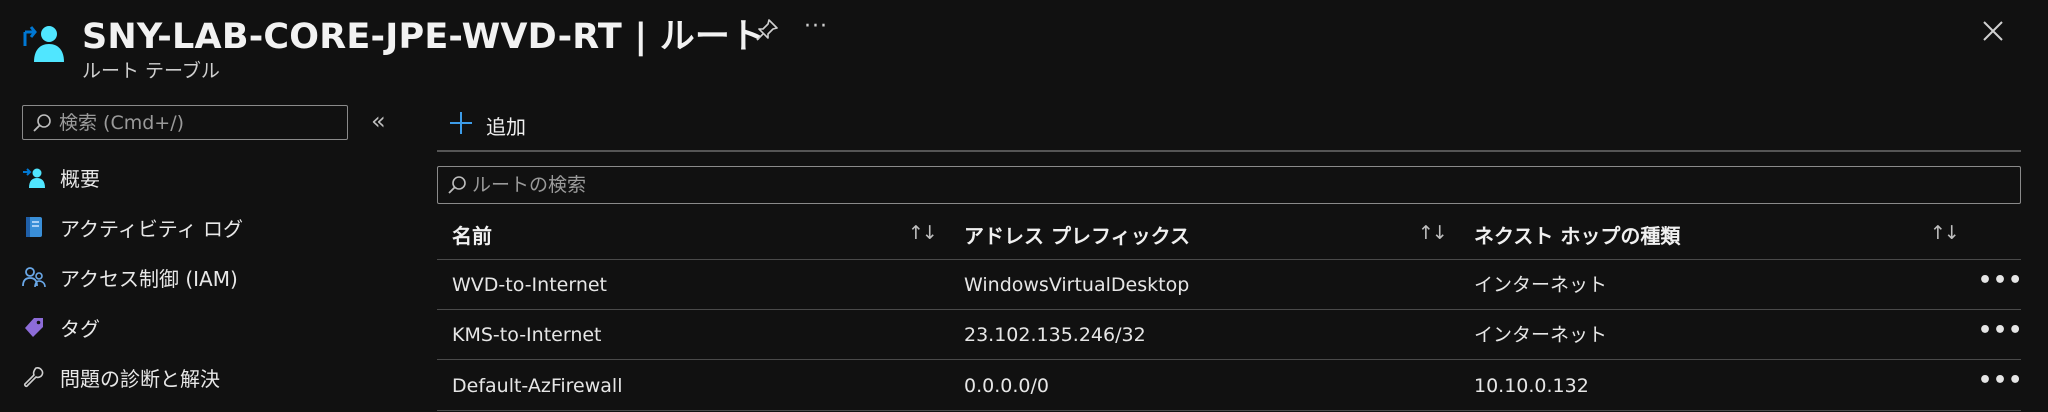  I want to click on sidebar-item-tags: タグ, so click(200, 327).